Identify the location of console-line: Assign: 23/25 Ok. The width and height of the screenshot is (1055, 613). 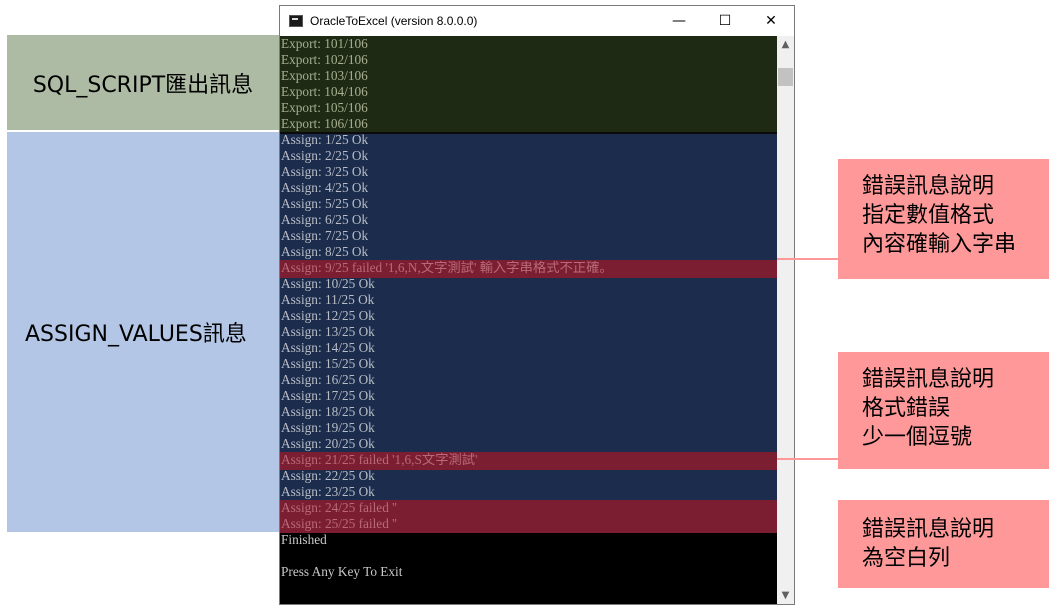
(328, 491).